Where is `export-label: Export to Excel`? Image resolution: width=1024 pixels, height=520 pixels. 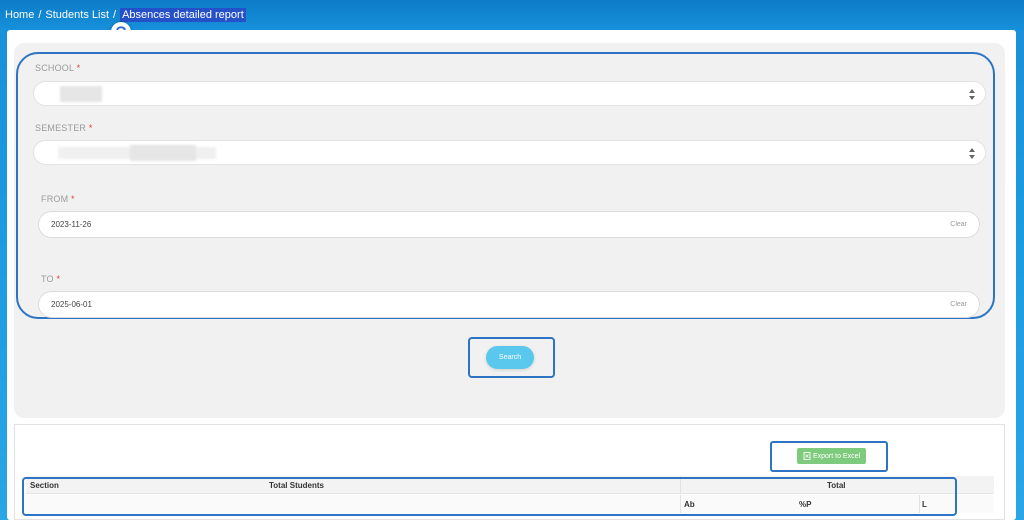 export-label: Export to Excel is located at coordinates (836, 456).